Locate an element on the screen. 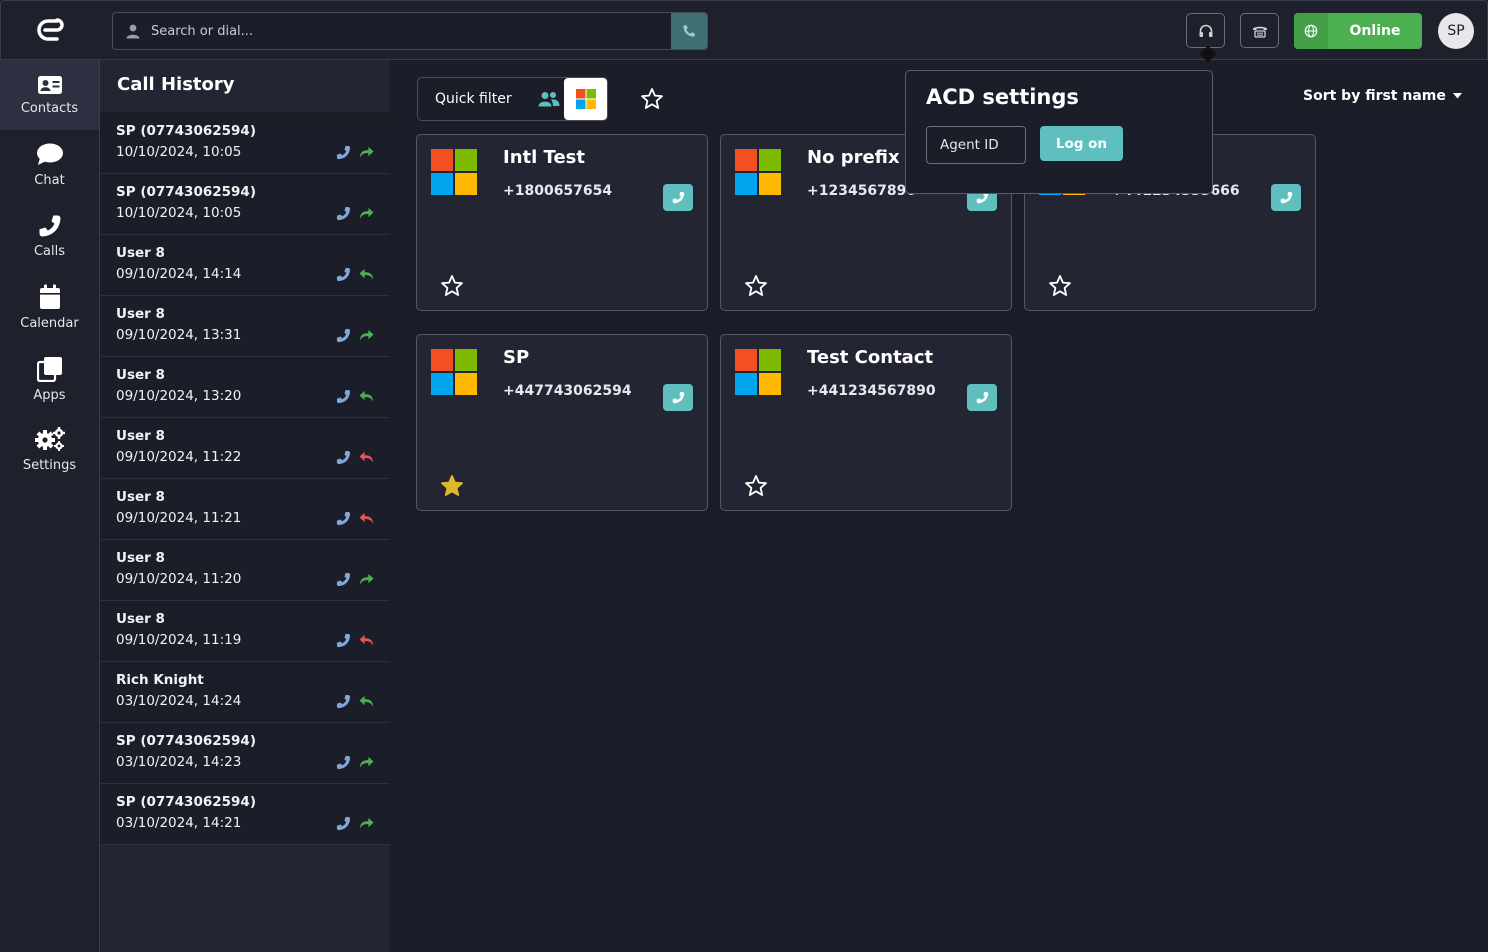 Image resolution: width=1488 pixels, height=952 pixels. nav-item-settings: Settings is located at coordinates (49, 449).